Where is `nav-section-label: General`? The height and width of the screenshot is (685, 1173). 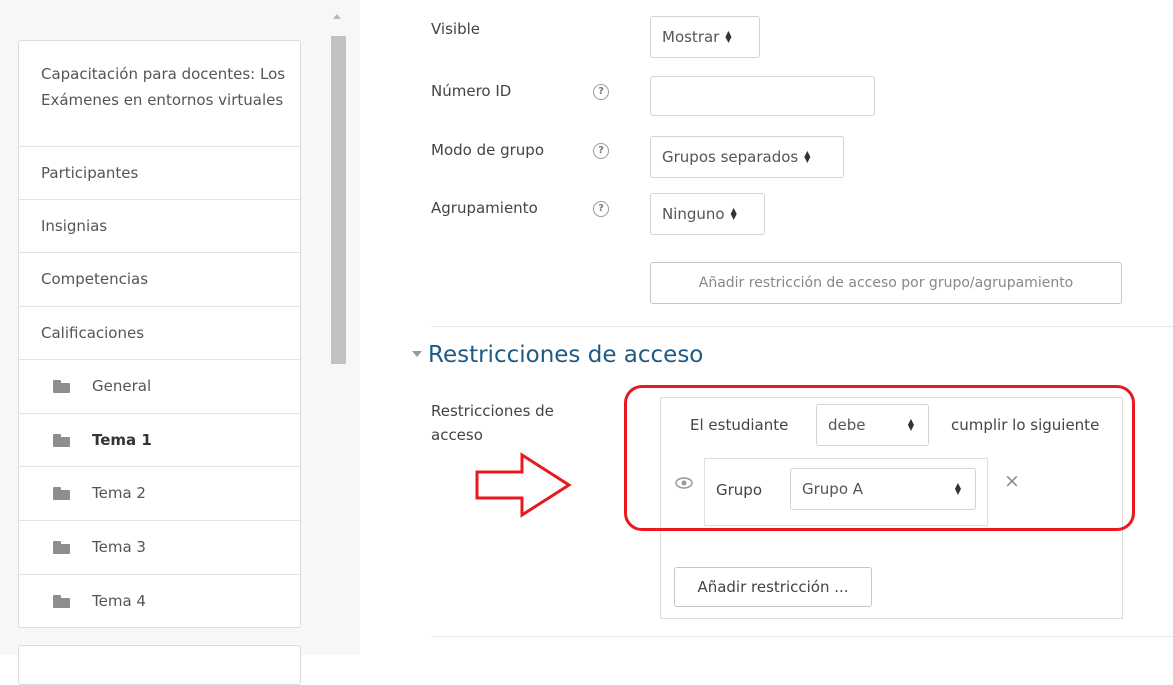 nav-section-label: General is located at coordinates (122, 386).